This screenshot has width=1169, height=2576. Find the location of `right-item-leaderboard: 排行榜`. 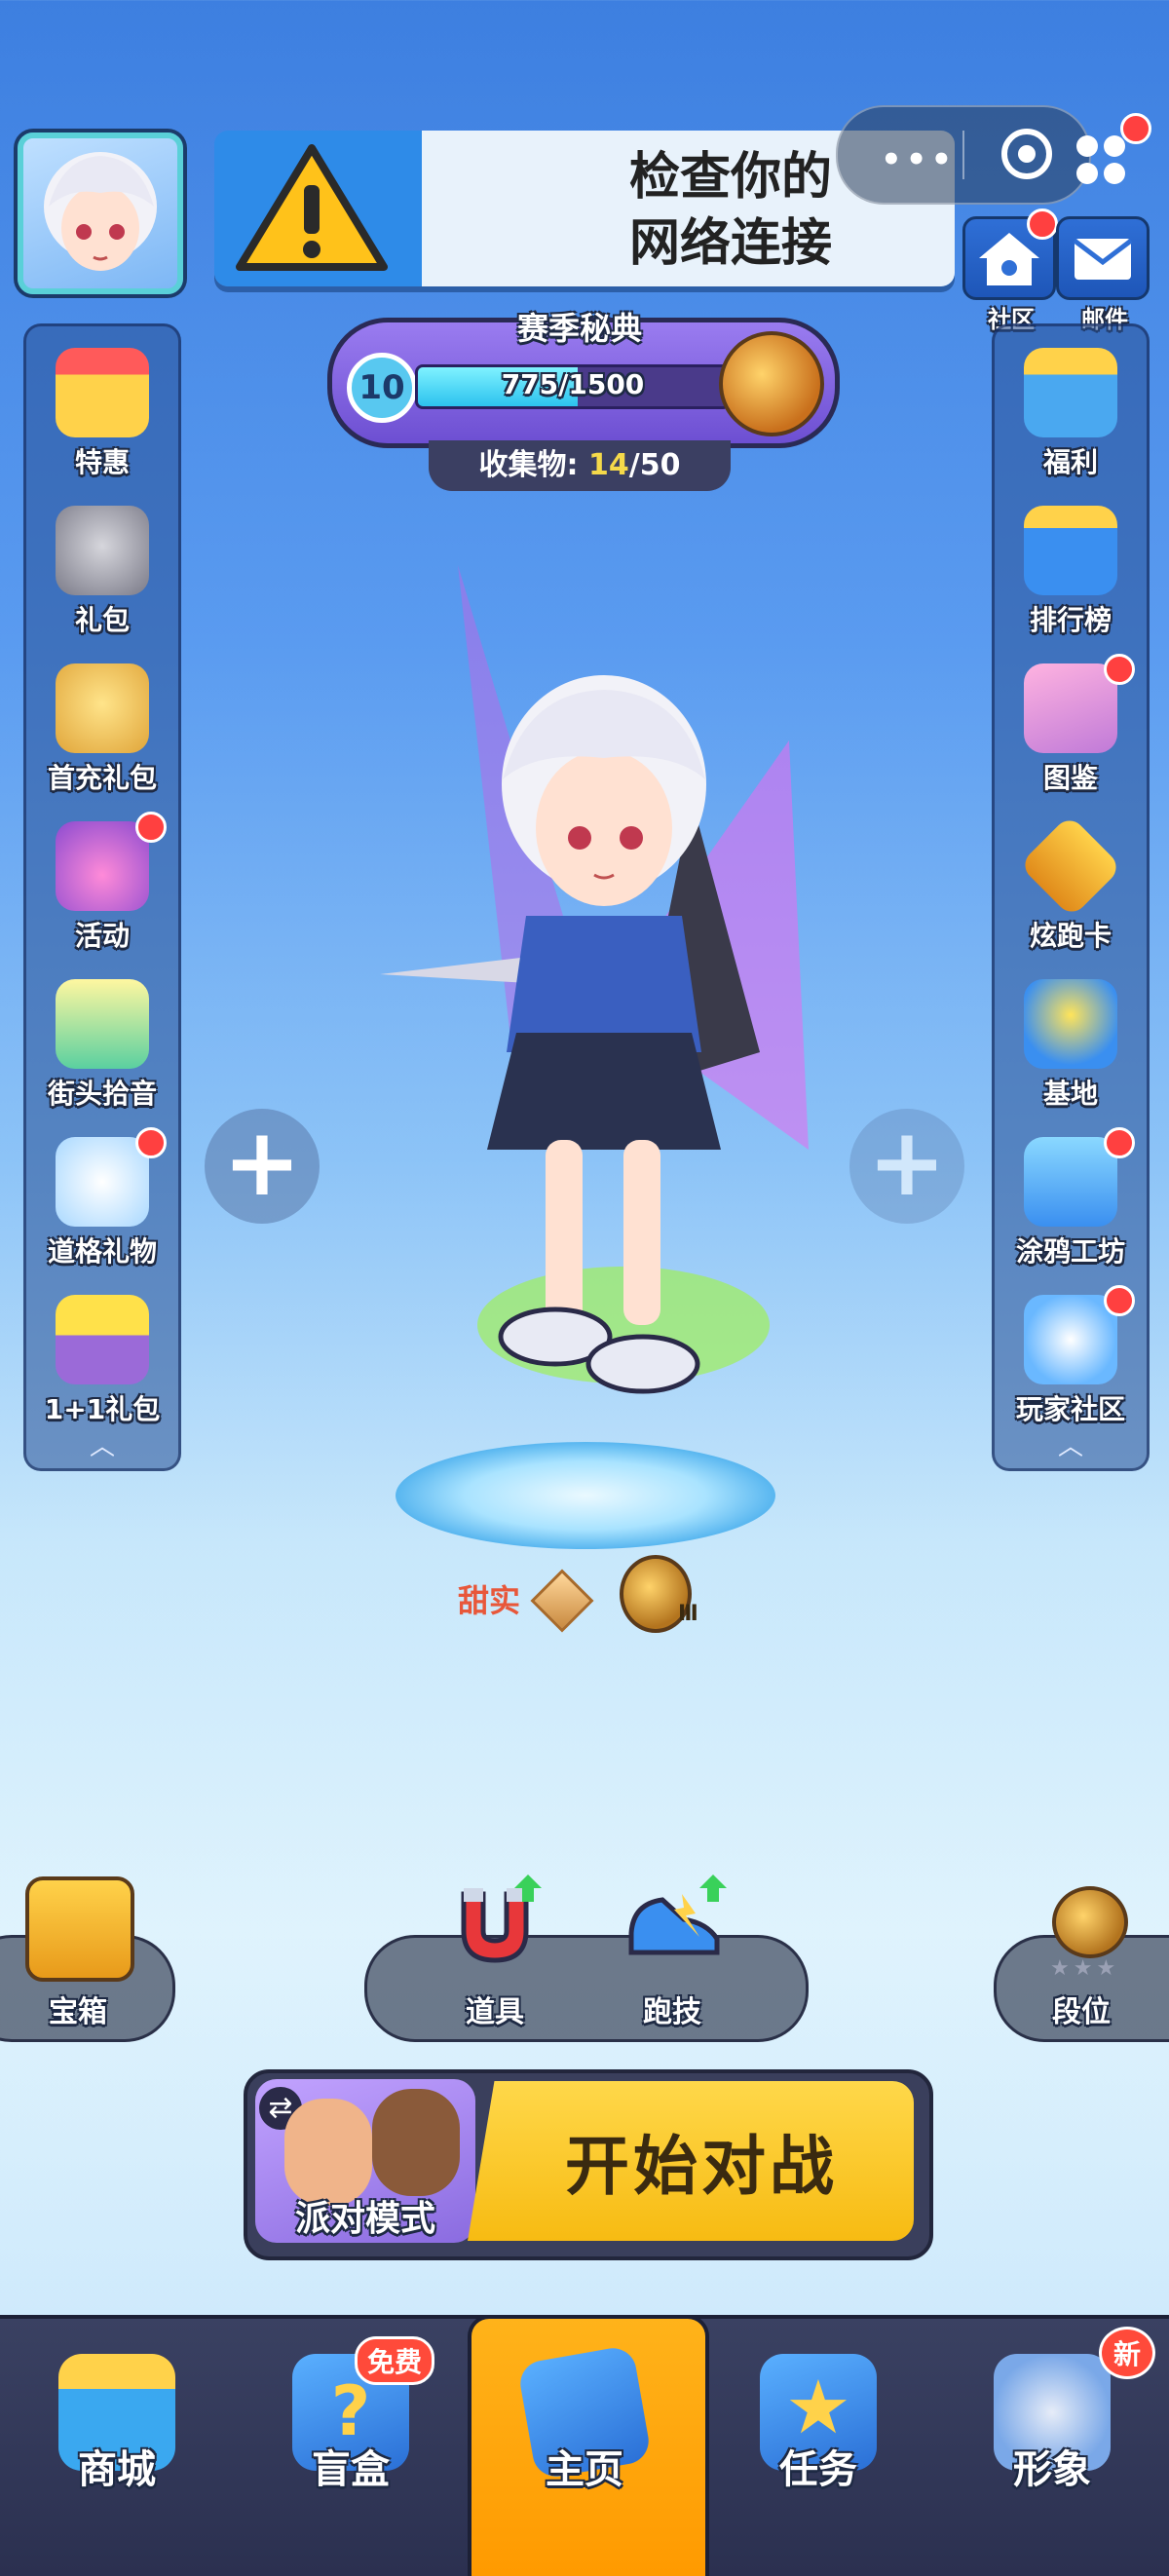

right-item-leaderboard: 排行榜 is located at coordinates (1071, 576).